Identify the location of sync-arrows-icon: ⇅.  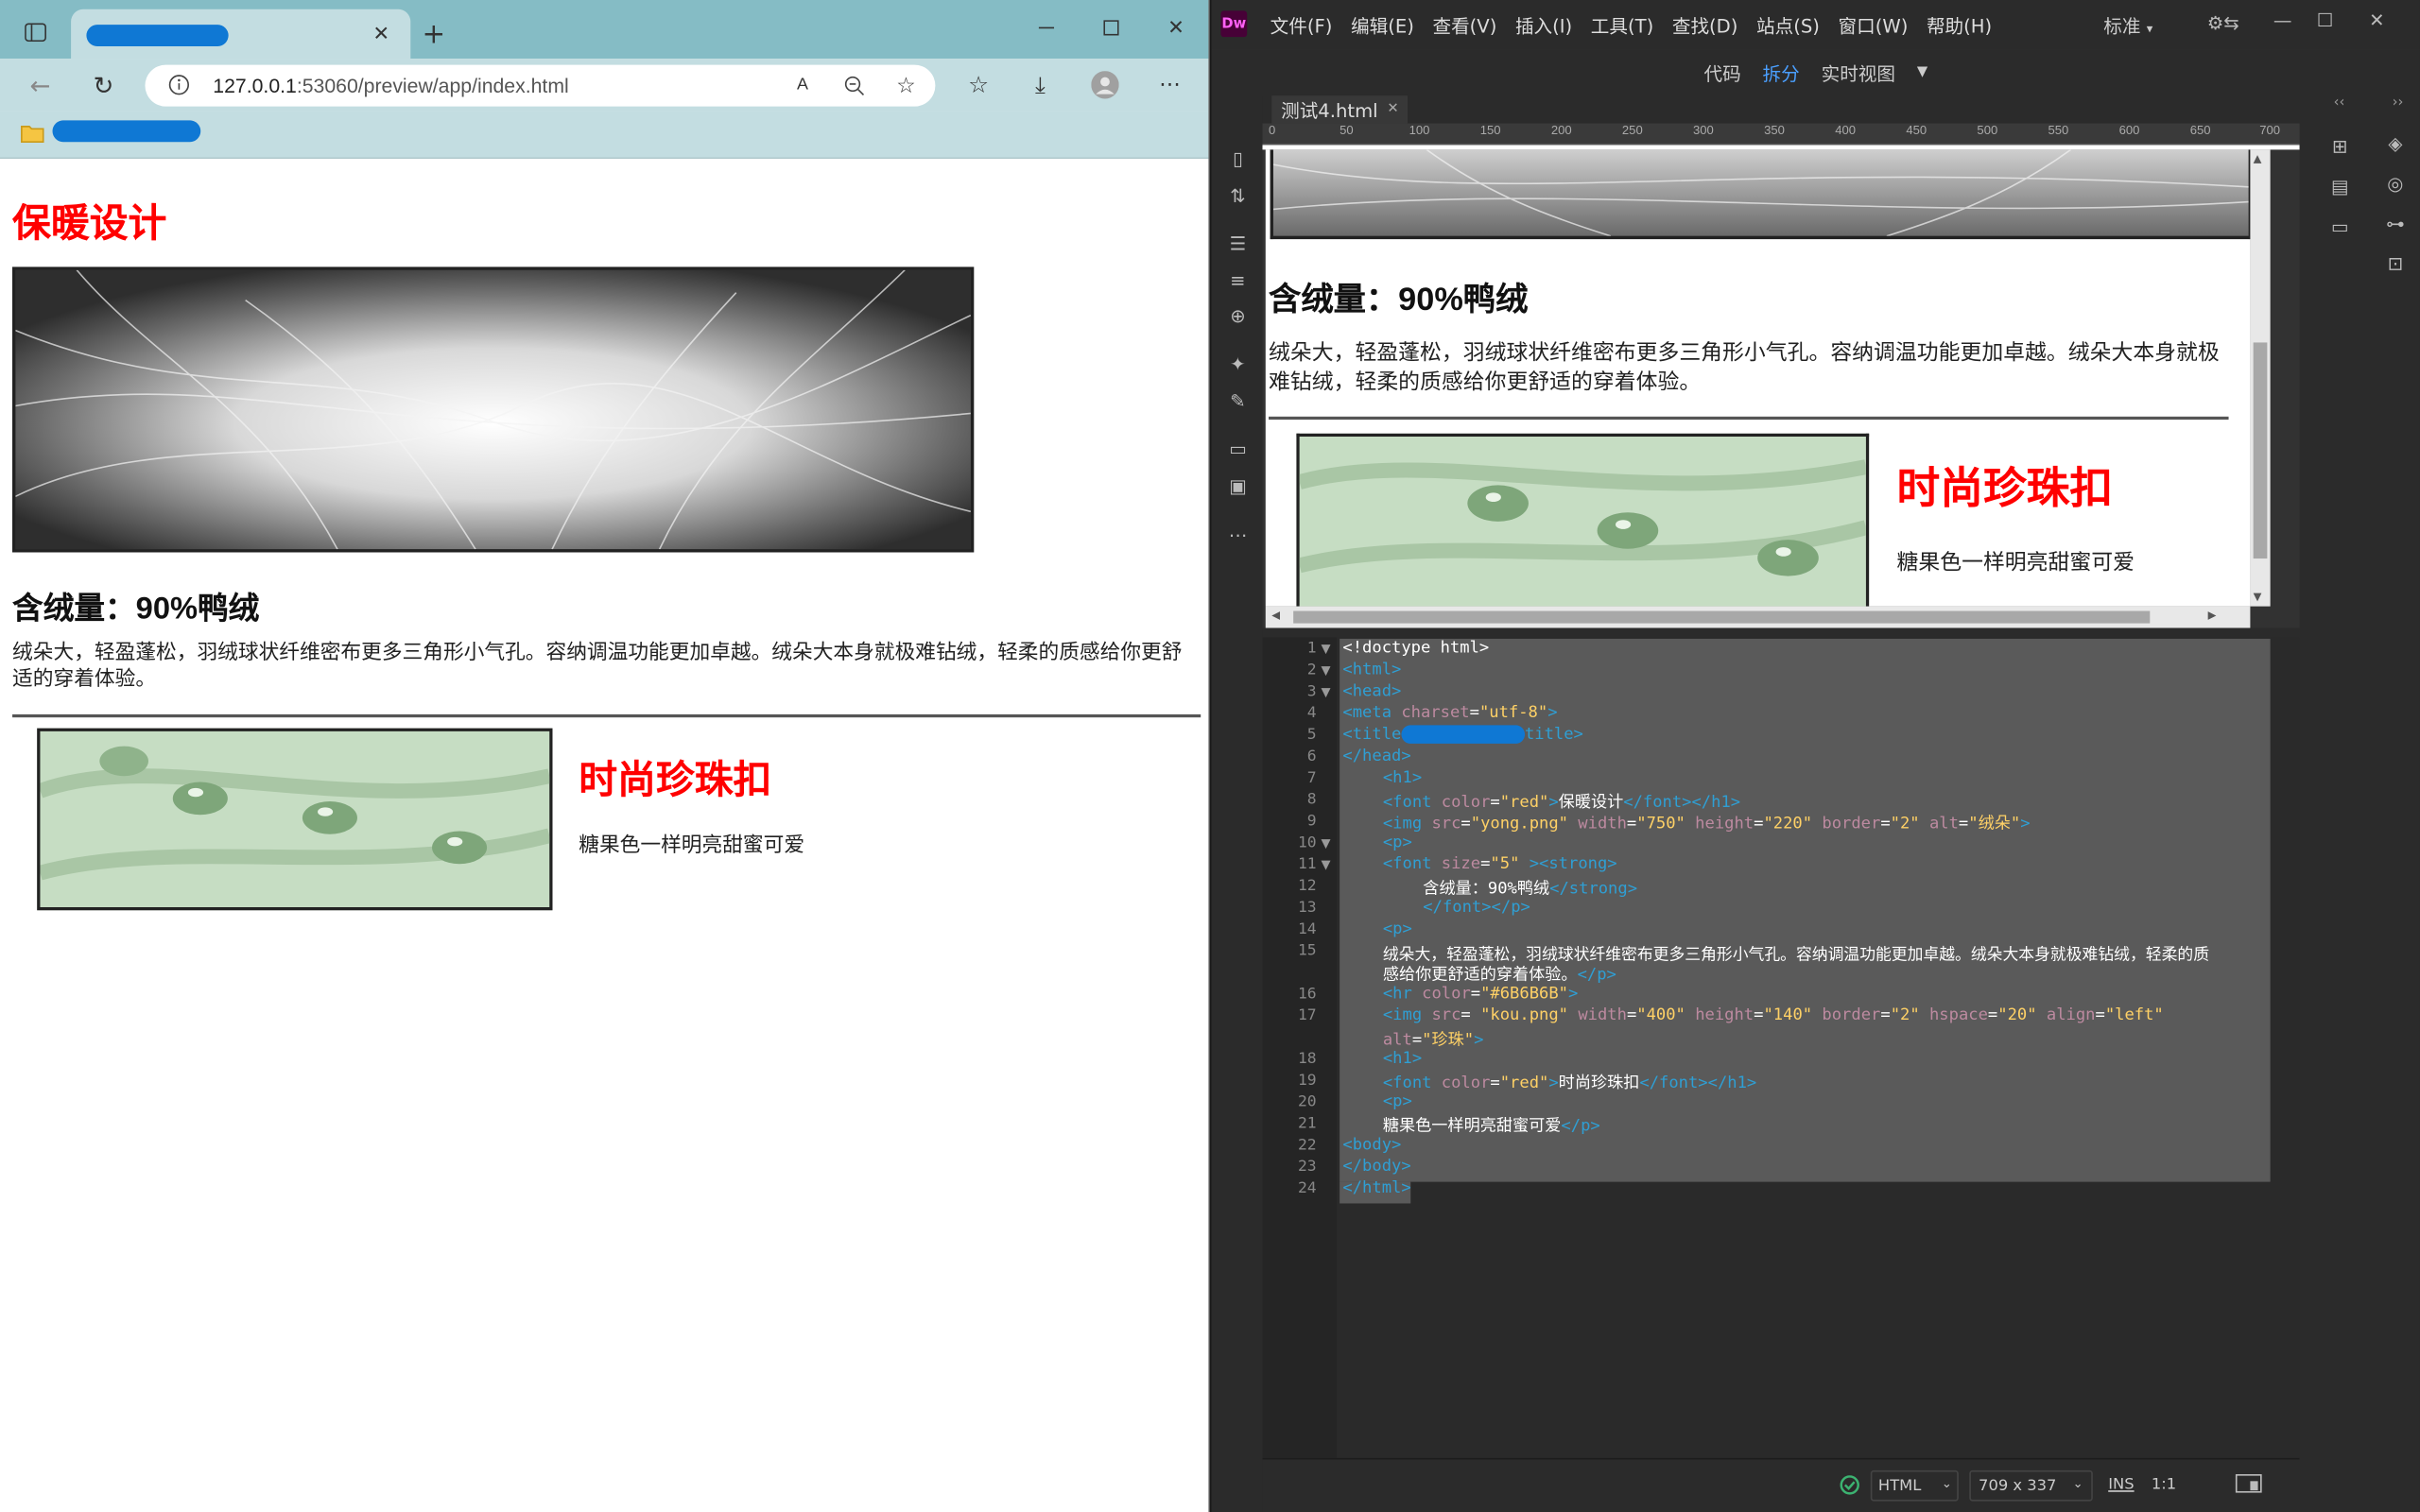
(1238, 196).